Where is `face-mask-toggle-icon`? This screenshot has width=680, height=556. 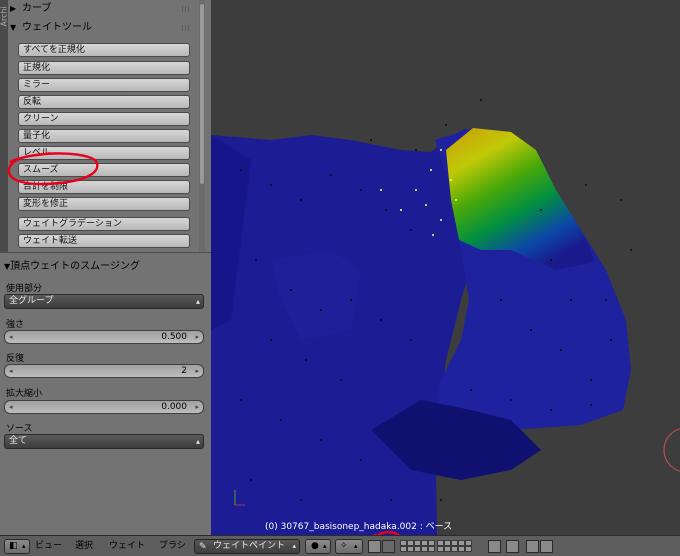 face-mask-toggle-icon is located at coordinates (374, 546).